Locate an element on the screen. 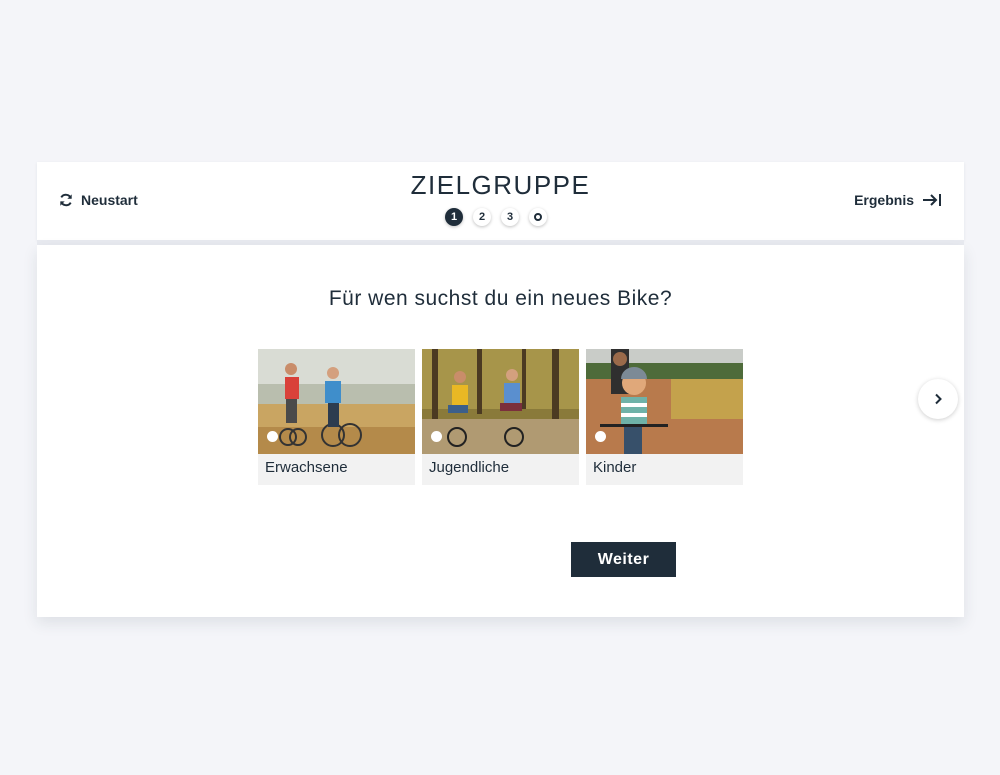 The width and height of the screenshot is (1000, 775). option-list: Erwachsene Jugendliche Kinder is located at coordinates (500, 417).